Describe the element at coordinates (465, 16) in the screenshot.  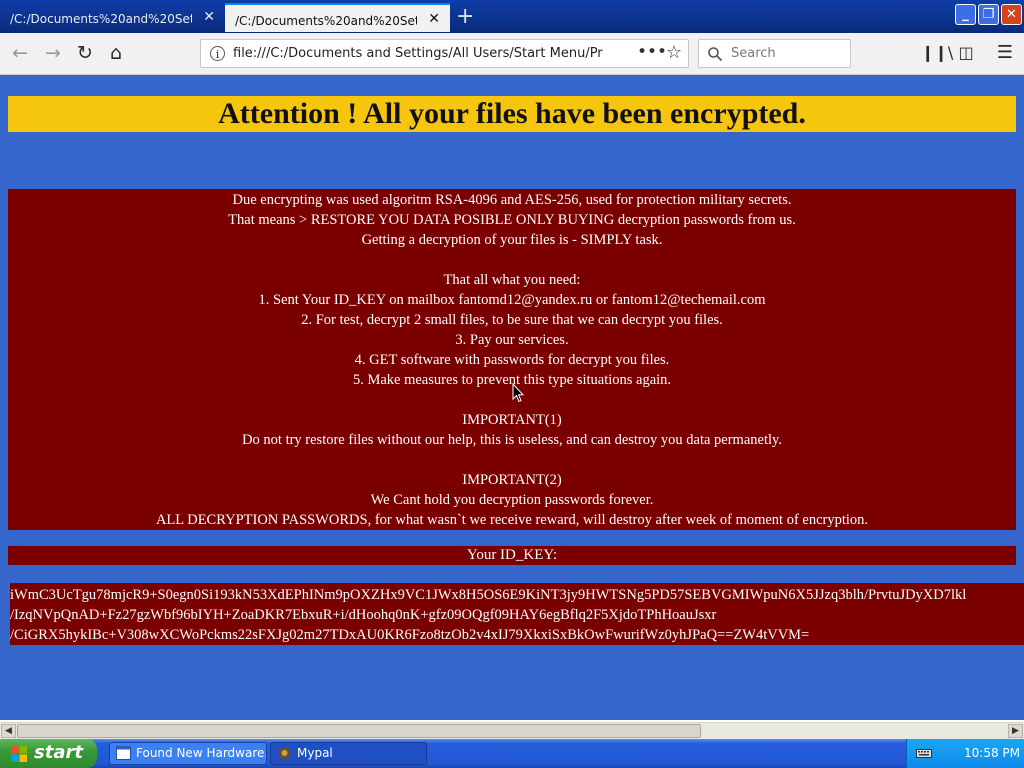
I see `new-tab-button: +` at that location.